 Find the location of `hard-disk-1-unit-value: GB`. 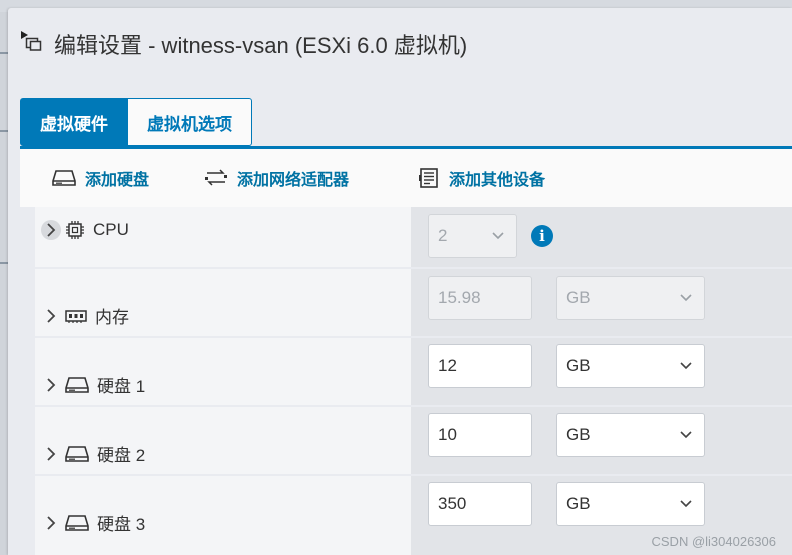

hard-disk-1-unit-value: GB is located at coordinates (578, 365).